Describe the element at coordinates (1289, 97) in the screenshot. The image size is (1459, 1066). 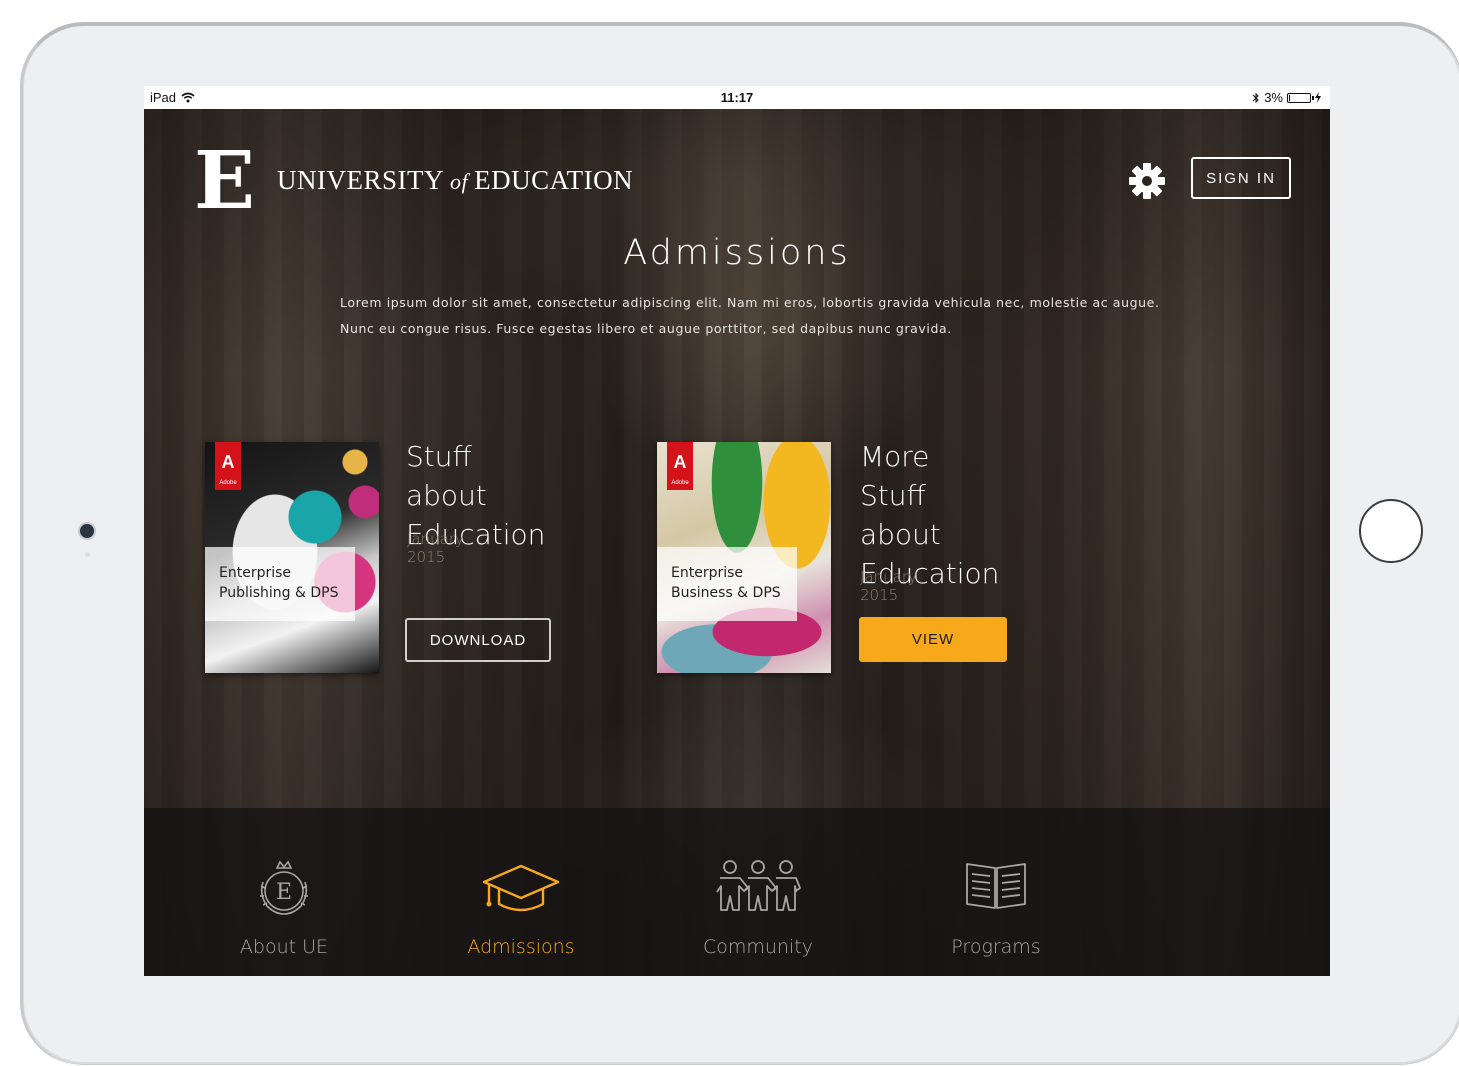
I see `battery-fill` at that location.